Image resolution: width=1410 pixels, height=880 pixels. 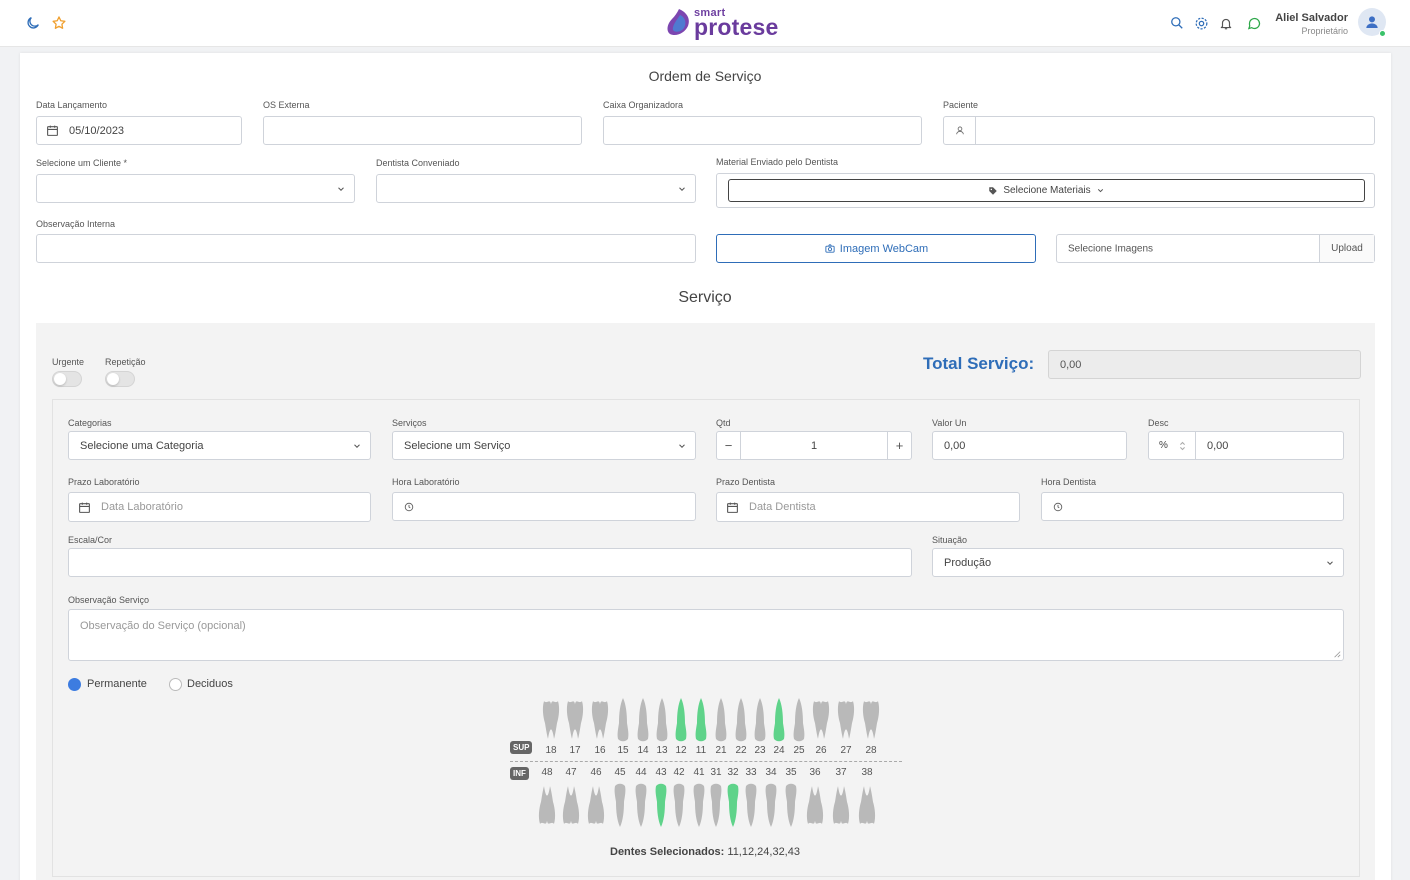 What do you see at coordinates (681, 750) in the screenshot?
I see `tooth-number-12: 12` at bounding box center [681, 750].